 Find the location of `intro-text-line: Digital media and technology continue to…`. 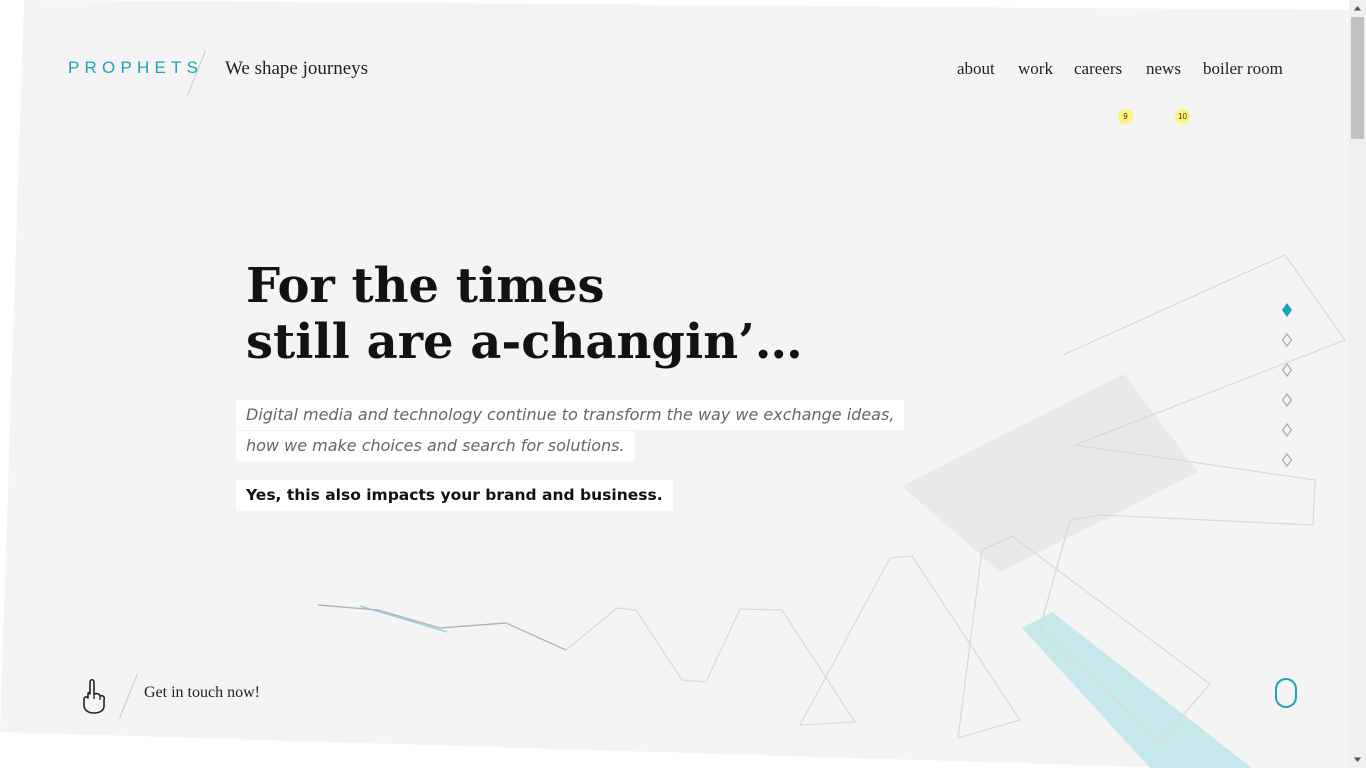

intro-text-line: Digital media and technology continue to… is located at coordinates (570, 415).